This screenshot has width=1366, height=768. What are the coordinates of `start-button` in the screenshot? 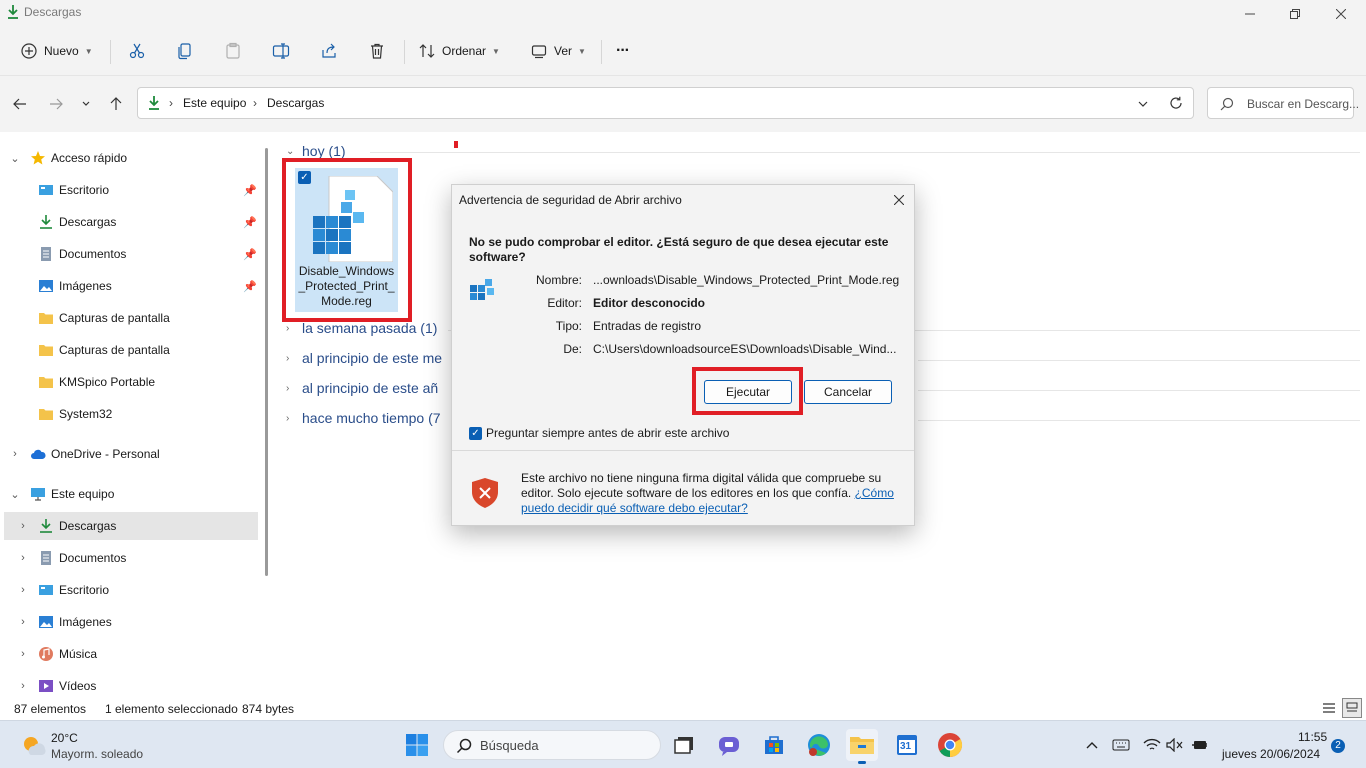 It's located at (417, 745).